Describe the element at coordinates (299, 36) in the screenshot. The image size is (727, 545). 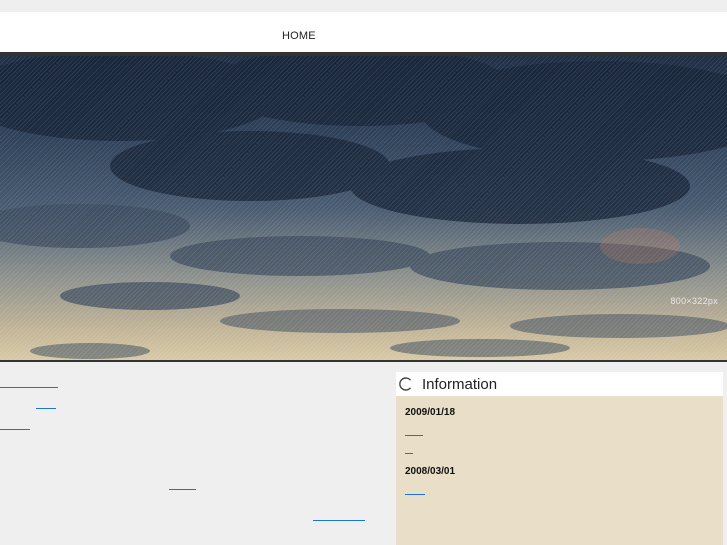
I see `nav-home-link: HOME` at that location.